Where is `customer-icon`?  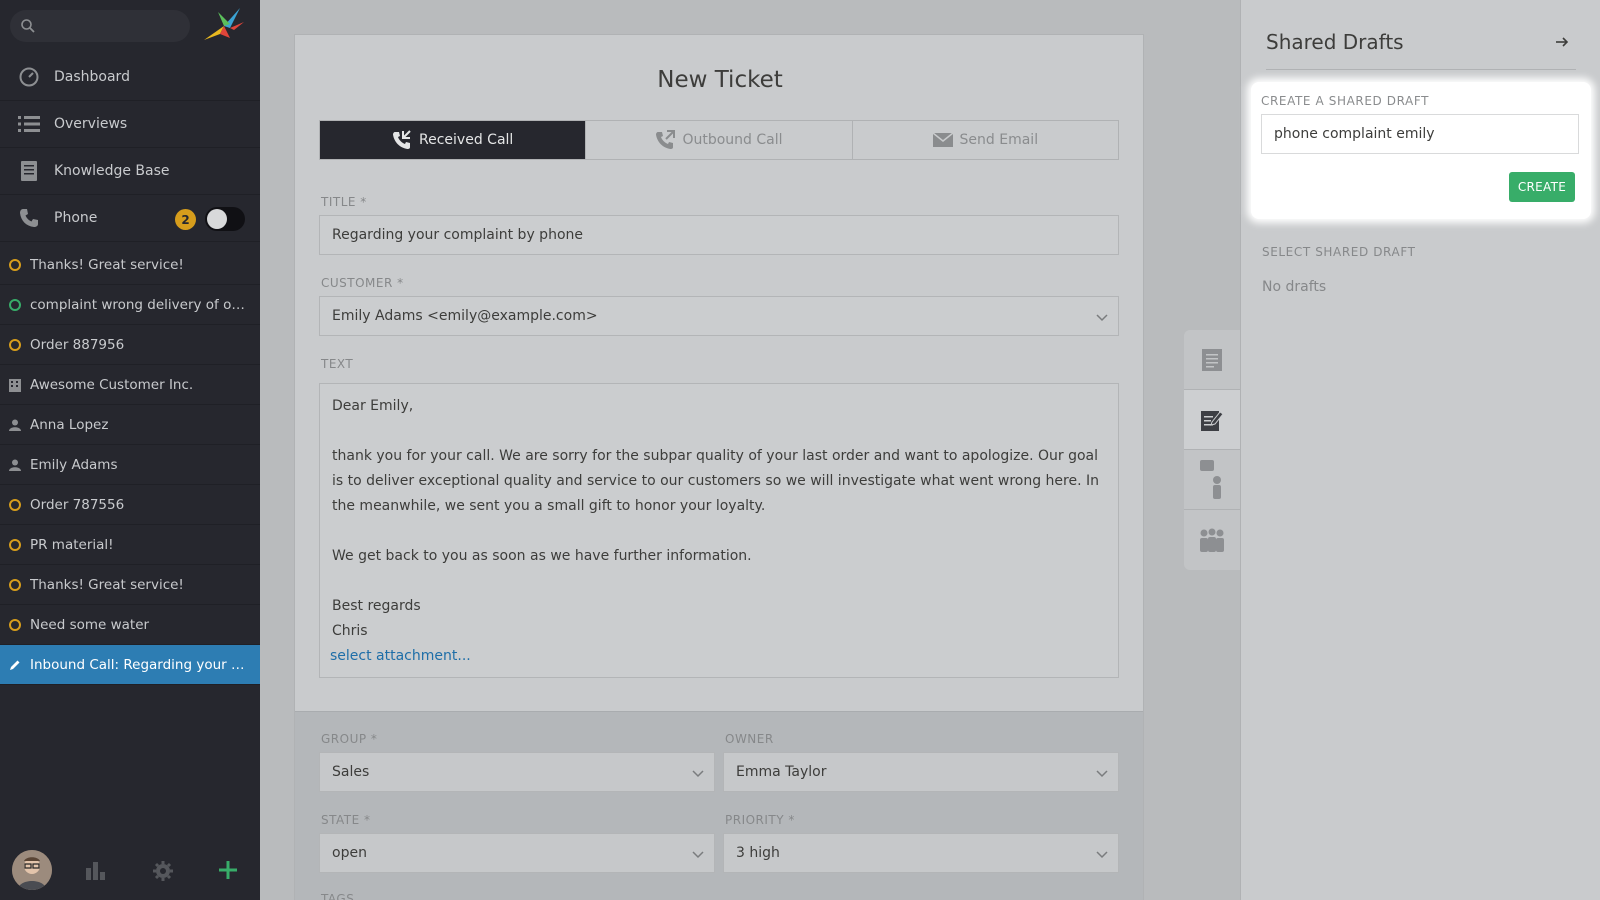 customer-icon is located at coordinates (1210, 479).